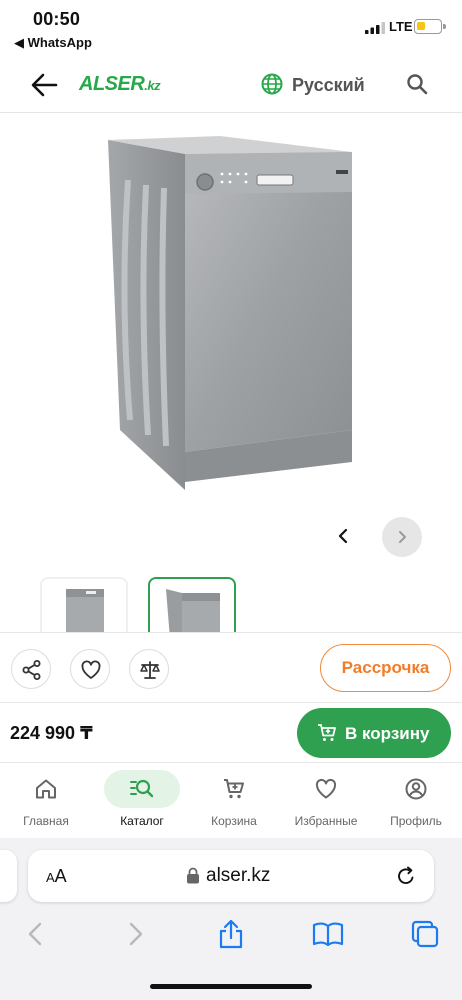  What do you see at coordinates (425, 934) in the screenshot?
I see `tabs-icon` at bounding box center [425, 934].